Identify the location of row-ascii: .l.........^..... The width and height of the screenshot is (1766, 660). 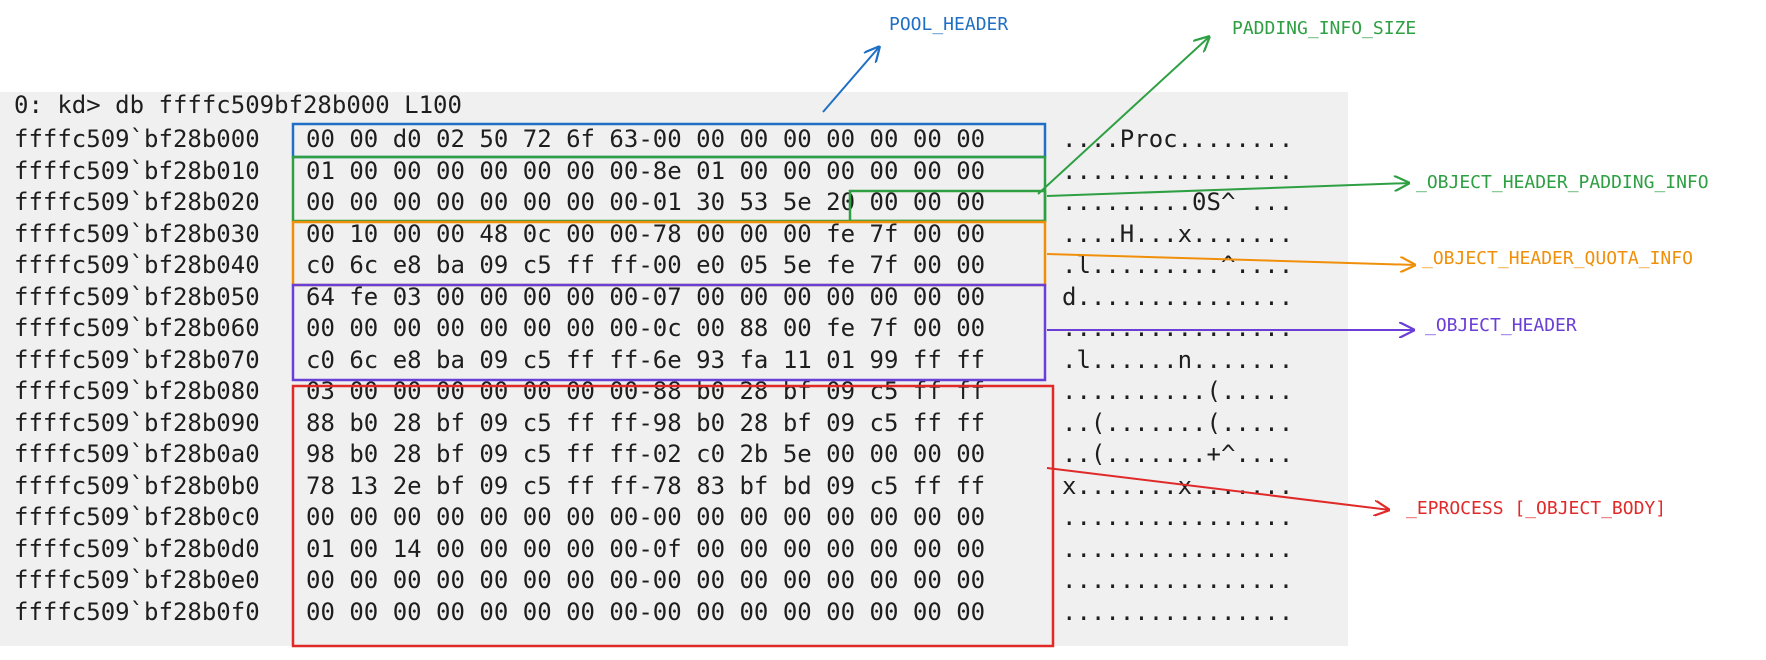
(1178, 265).